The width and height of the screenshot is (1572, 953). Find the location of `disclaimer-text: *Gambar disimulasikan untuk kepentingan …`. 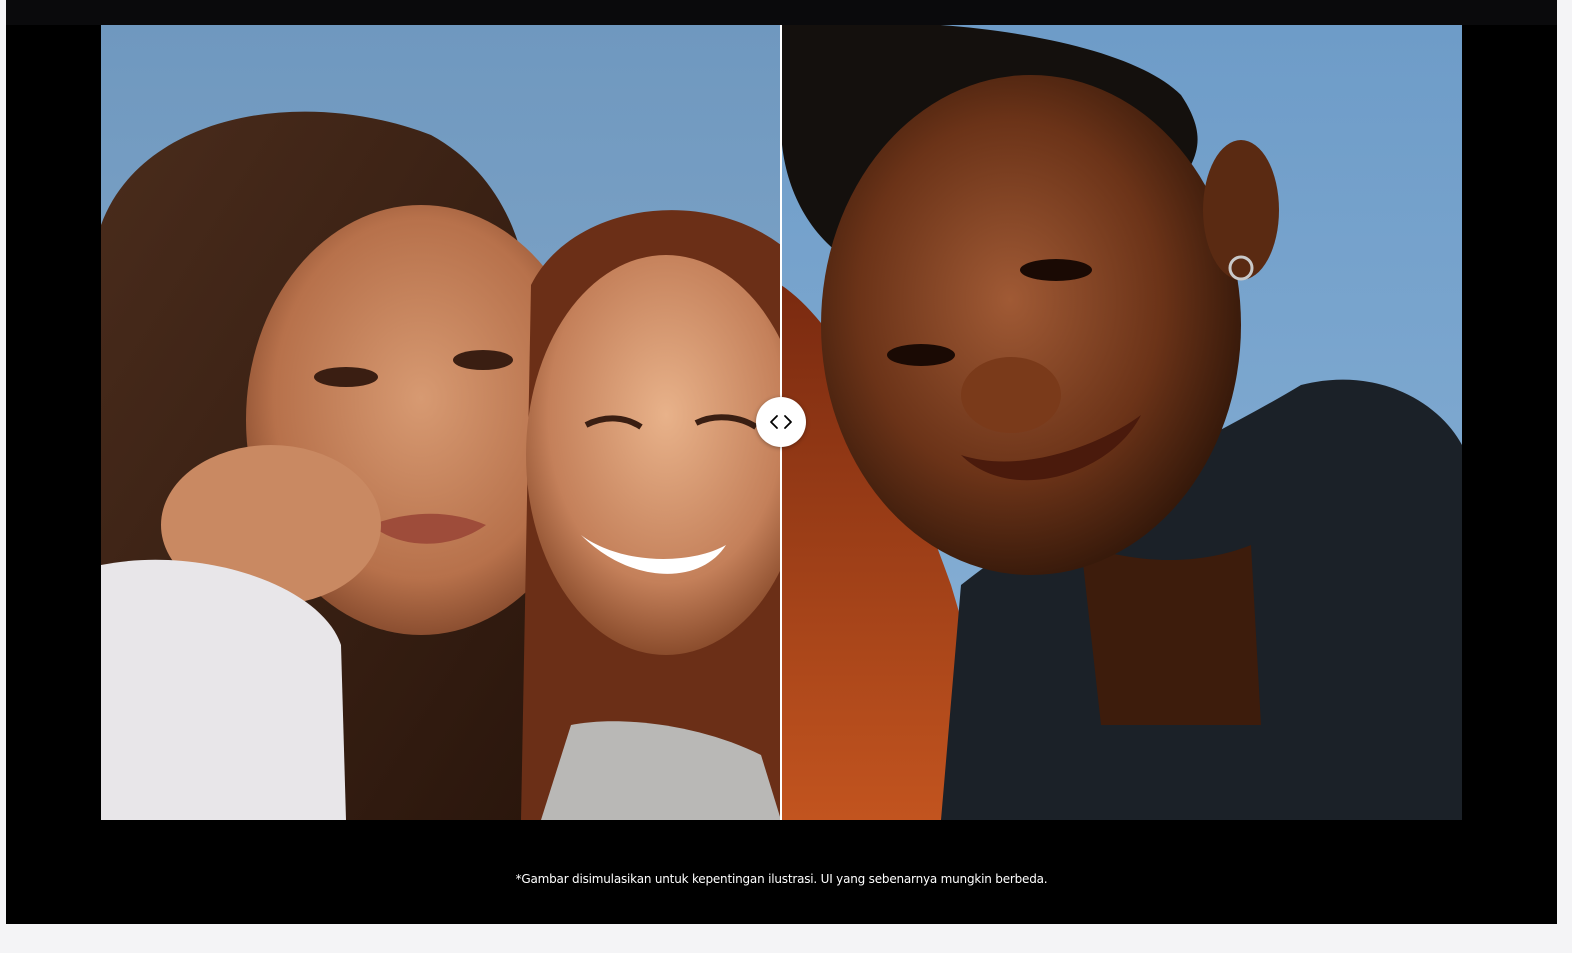

disclaimer-text: *Gambar disimulasikan untuk kepentingan … is located at coordinates (781, 879).